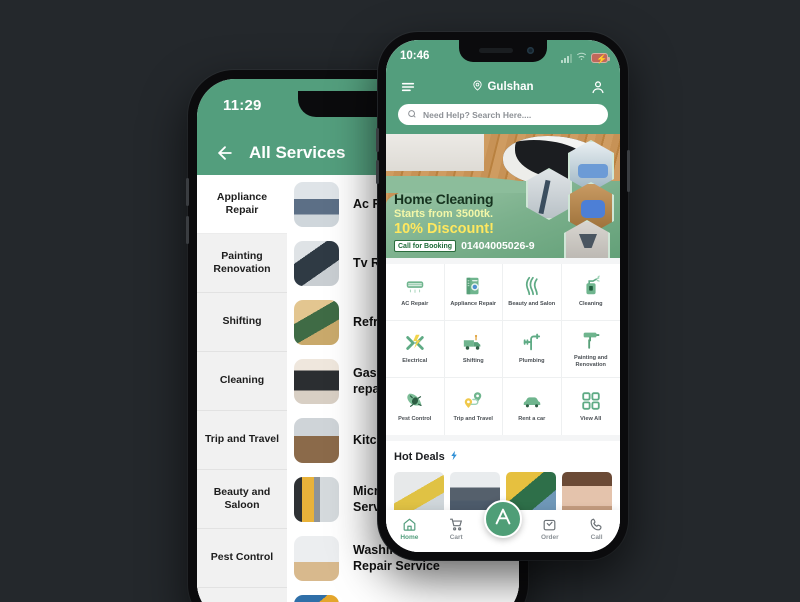 The width and height of the screenshot is (800, 602). I want to click on grid-item-painting-and-renovation: Painting and Renovation, so click(590, 349).